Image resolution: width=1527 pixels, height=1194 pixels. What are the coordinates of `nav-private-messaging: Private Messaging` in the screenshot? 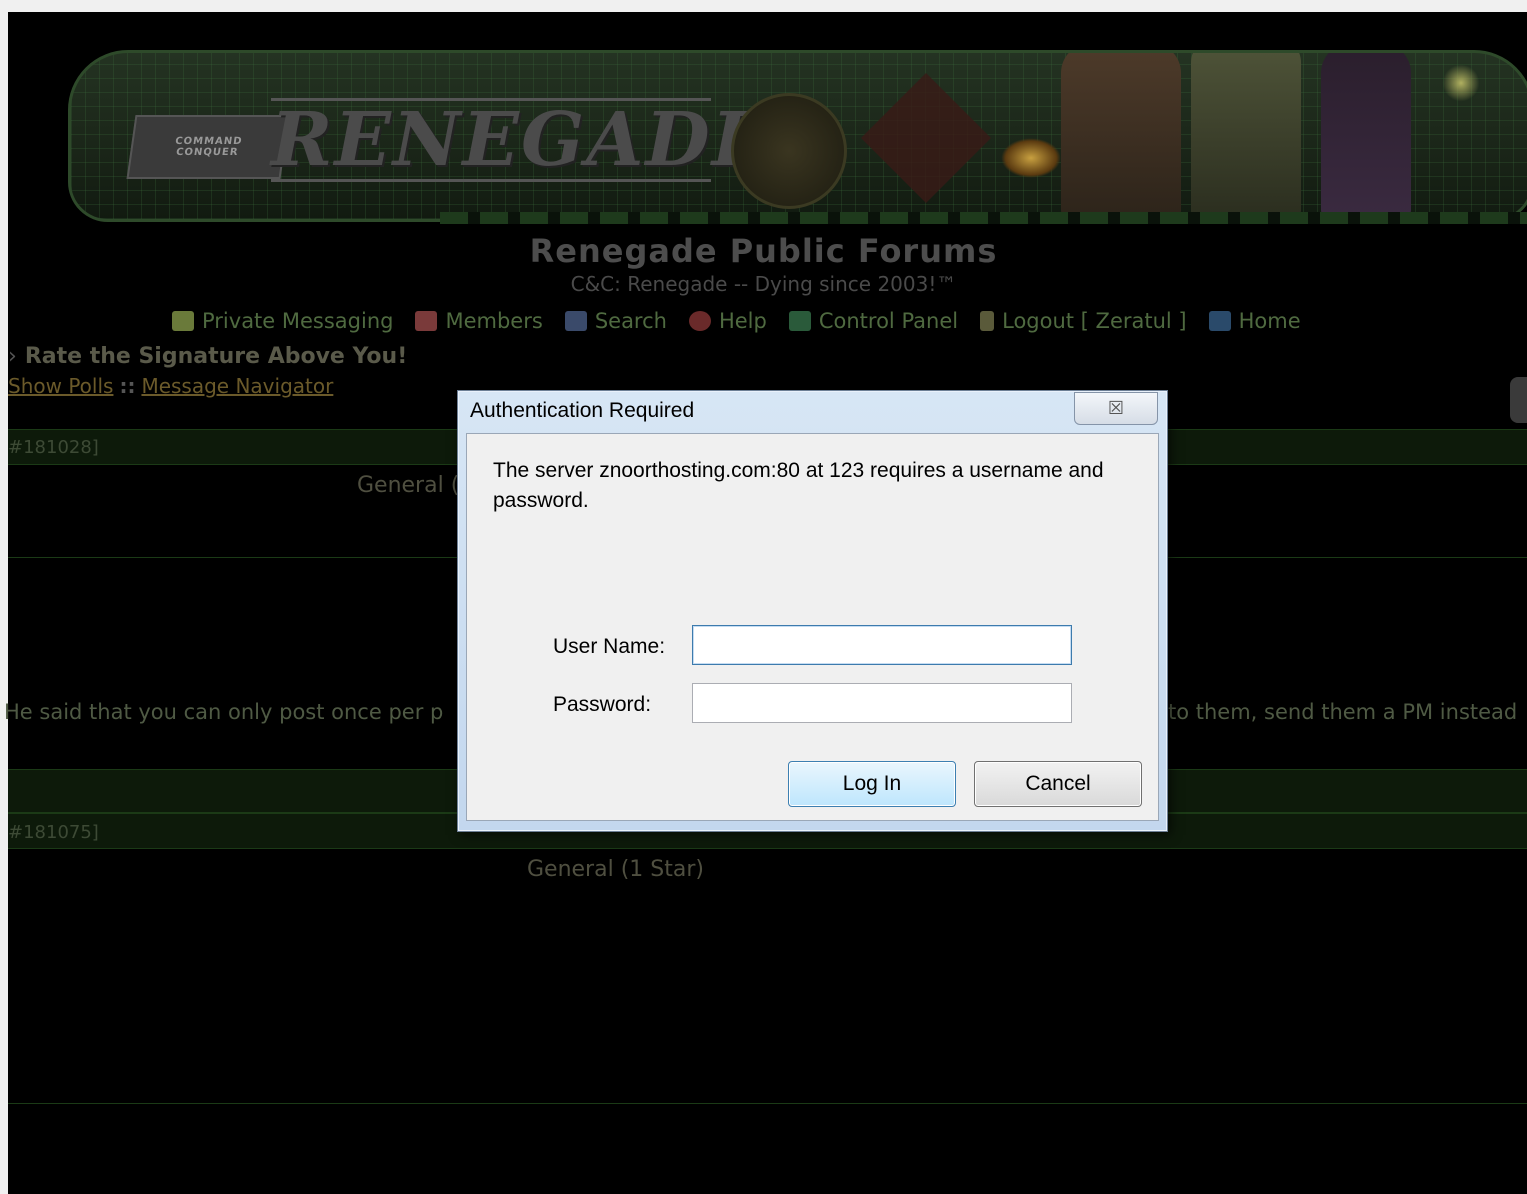 It's located at (282, 321).